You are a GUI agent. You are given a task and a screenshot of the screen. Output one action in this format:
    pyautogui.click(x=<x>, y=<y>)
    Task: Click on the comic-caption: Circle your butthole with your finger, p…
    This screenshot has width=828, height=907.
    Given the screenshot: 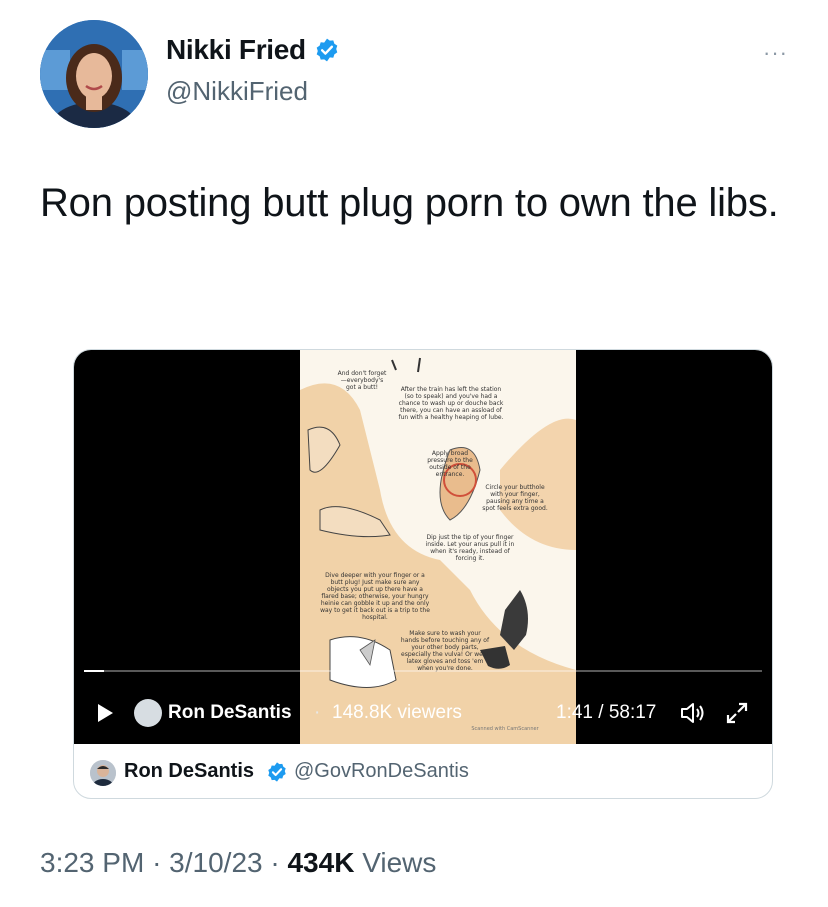 What is the action you would take?
    pyautogui.click(x=515, y=498)
    